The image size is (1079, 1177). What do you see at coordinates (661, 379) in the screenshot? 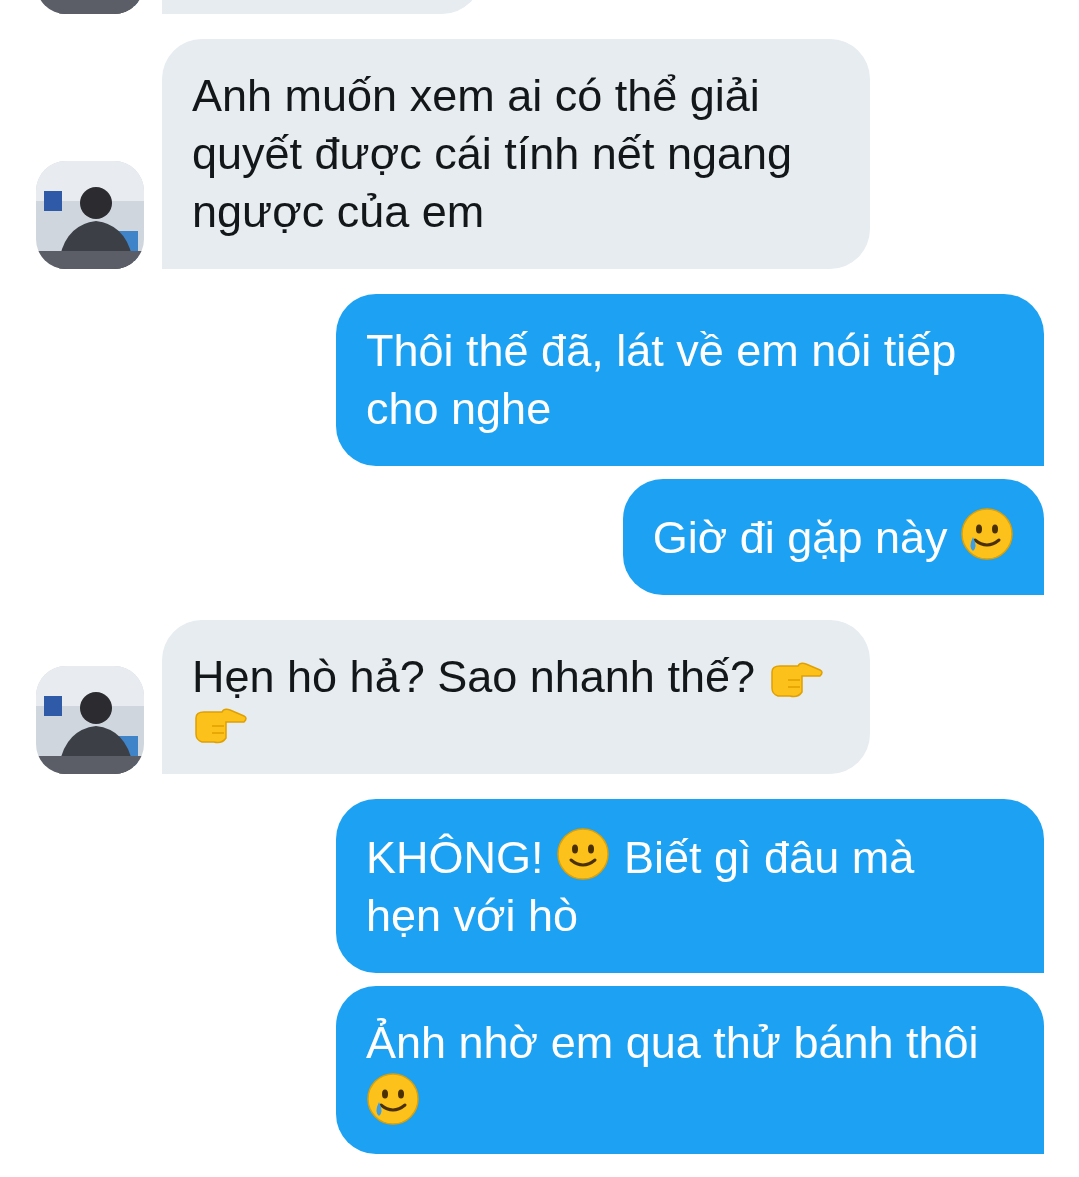
I see `message-text: Thôi thế đã, lát về em nói tiếp cho nghe` at bounding box center [661, 379].